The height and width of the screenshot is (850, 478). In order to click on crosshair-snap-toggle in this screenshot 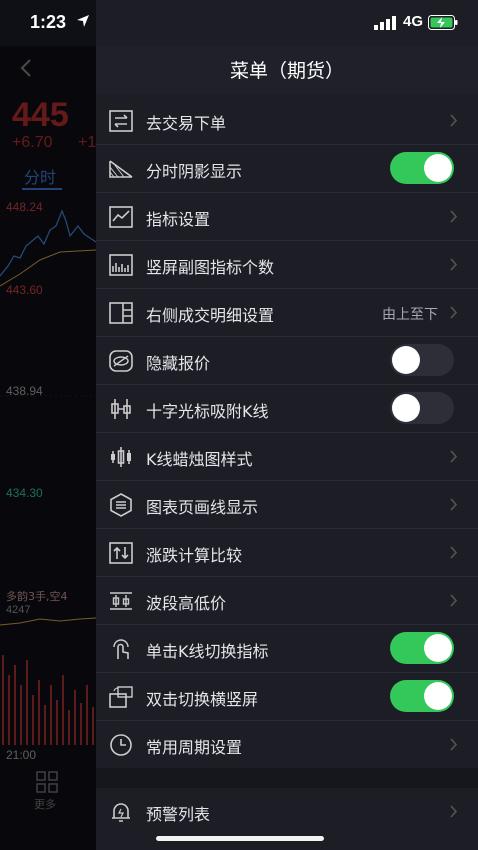, I will do `click(422, 408)`.